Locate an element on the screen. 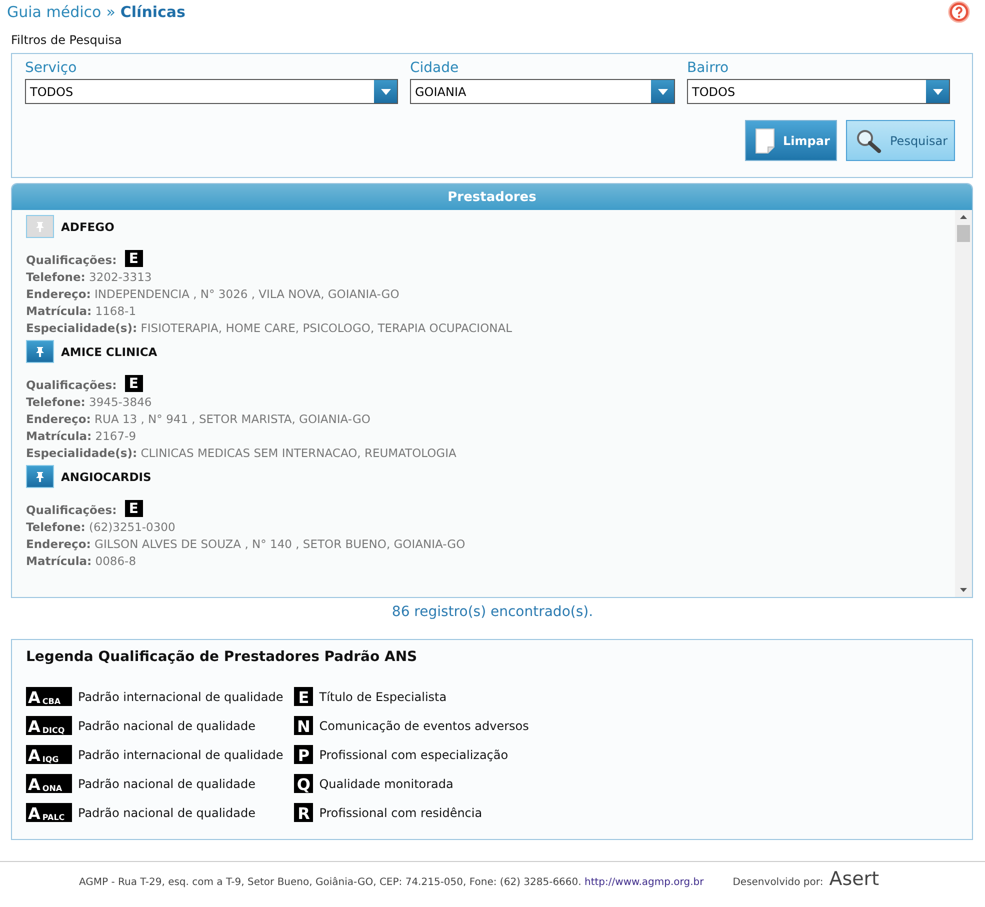 Image resolution: width=985 pixels, height=907 pixels. provider-detail: Matrícula: 1168-1 is located at coordinates (81, 311).